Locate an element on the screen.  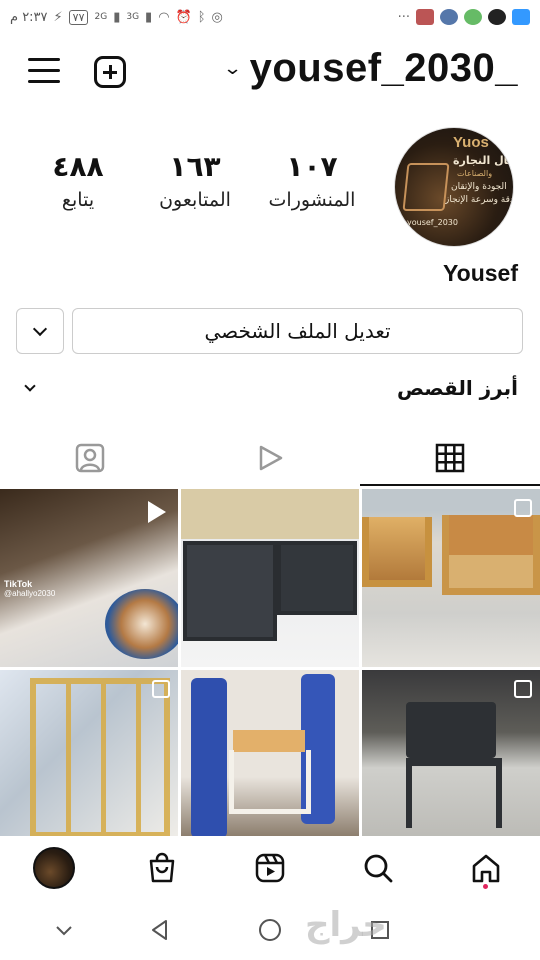
account-switcher: ⌄ yousef_2030_ is located at coordinates (370, 68).